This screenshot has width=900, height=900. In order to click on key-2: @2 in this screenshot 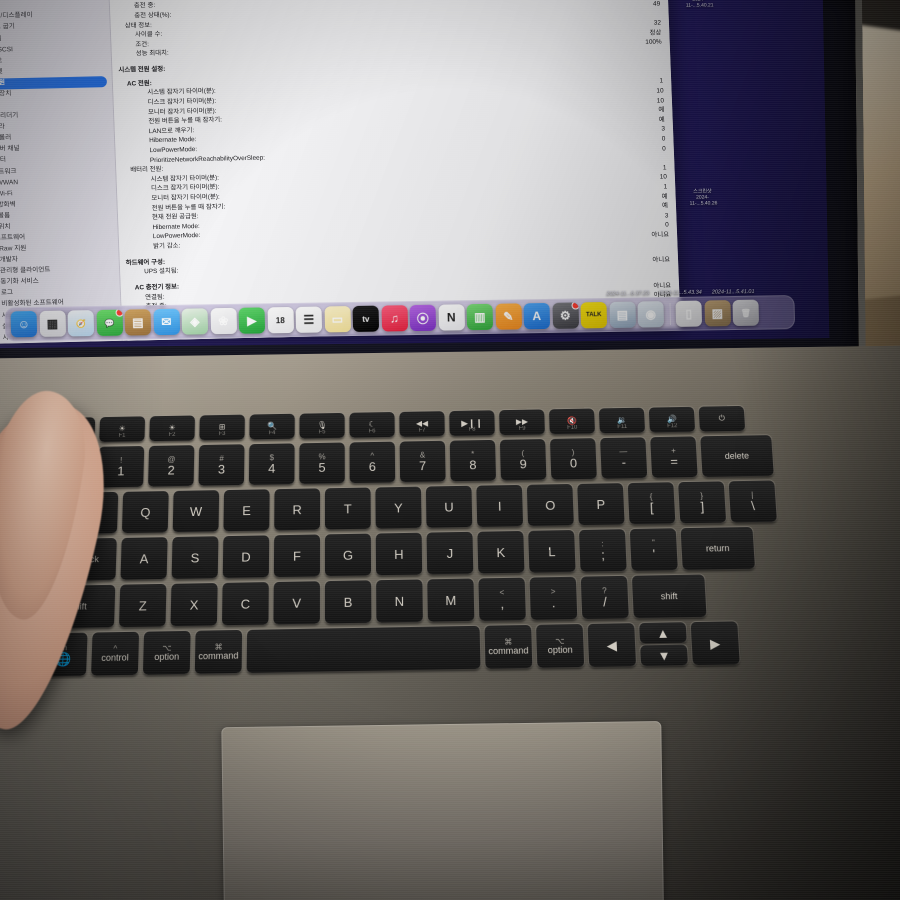, I will do `click(171, 466)`.